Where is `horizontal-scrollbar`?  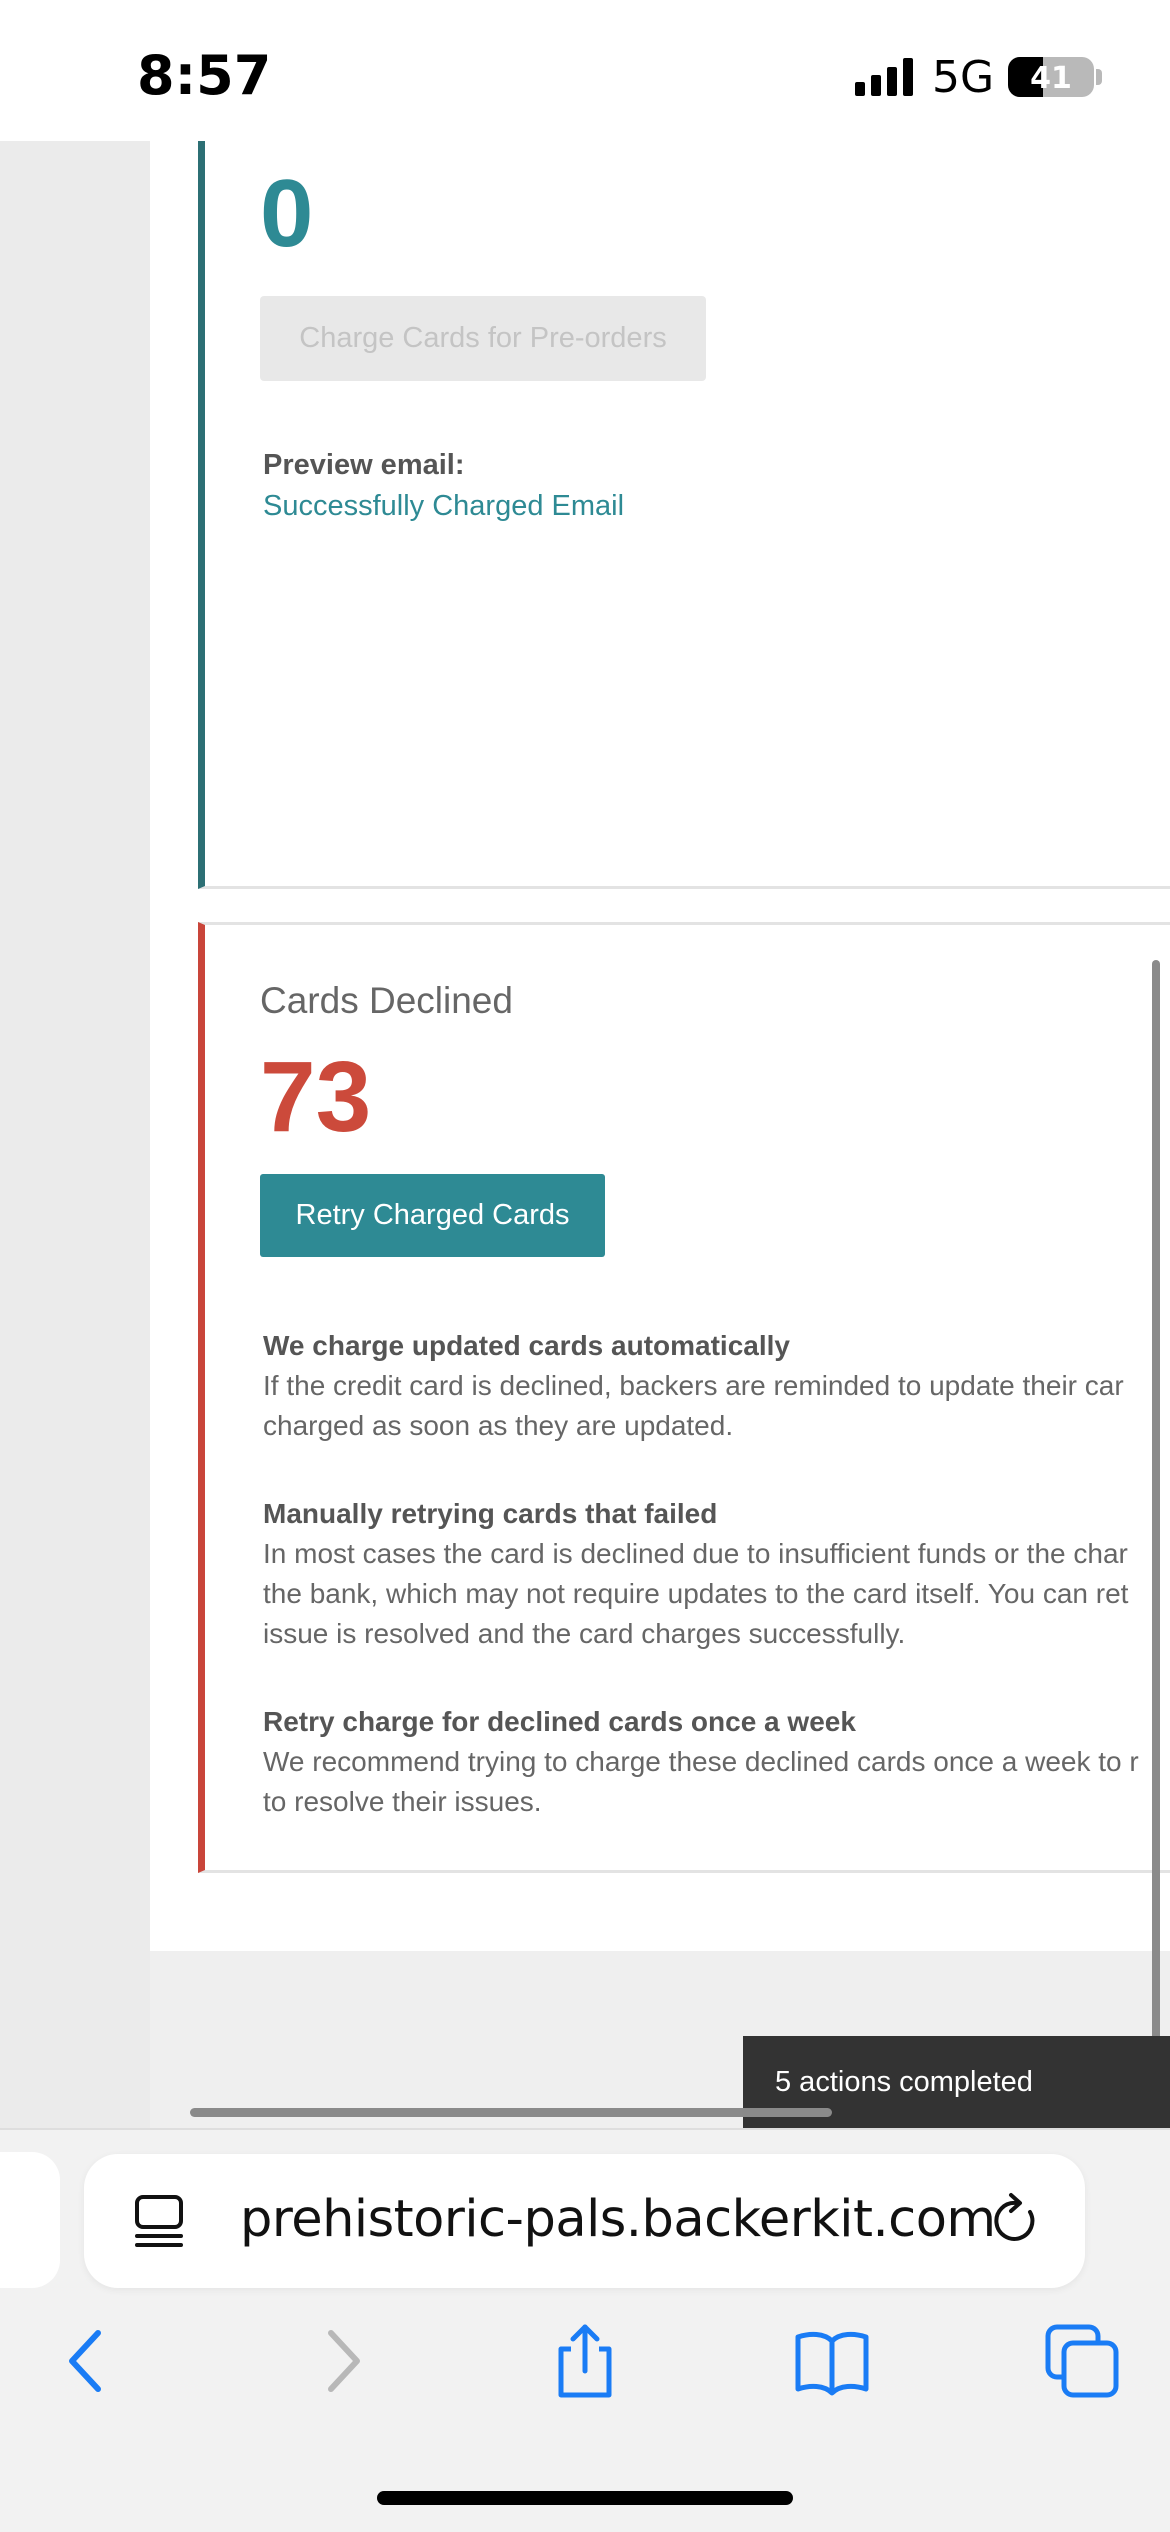 horizontal-scrollbar is located at coordinates (511, 2112).